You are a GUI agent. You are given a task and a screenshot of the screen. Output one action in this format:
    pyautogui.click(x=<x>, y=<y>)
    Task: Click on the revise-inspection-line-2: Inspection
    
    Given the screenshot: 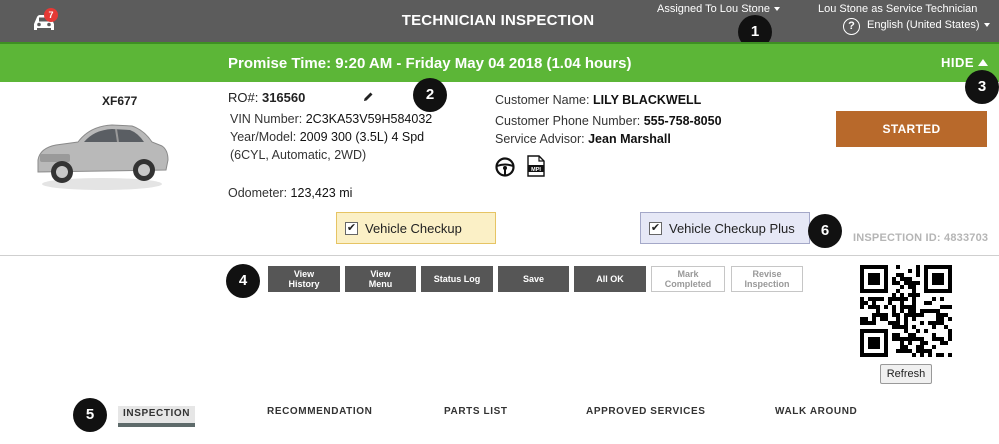 What is the action you would take?
    pyautogui.click(x=767, y=284)
    